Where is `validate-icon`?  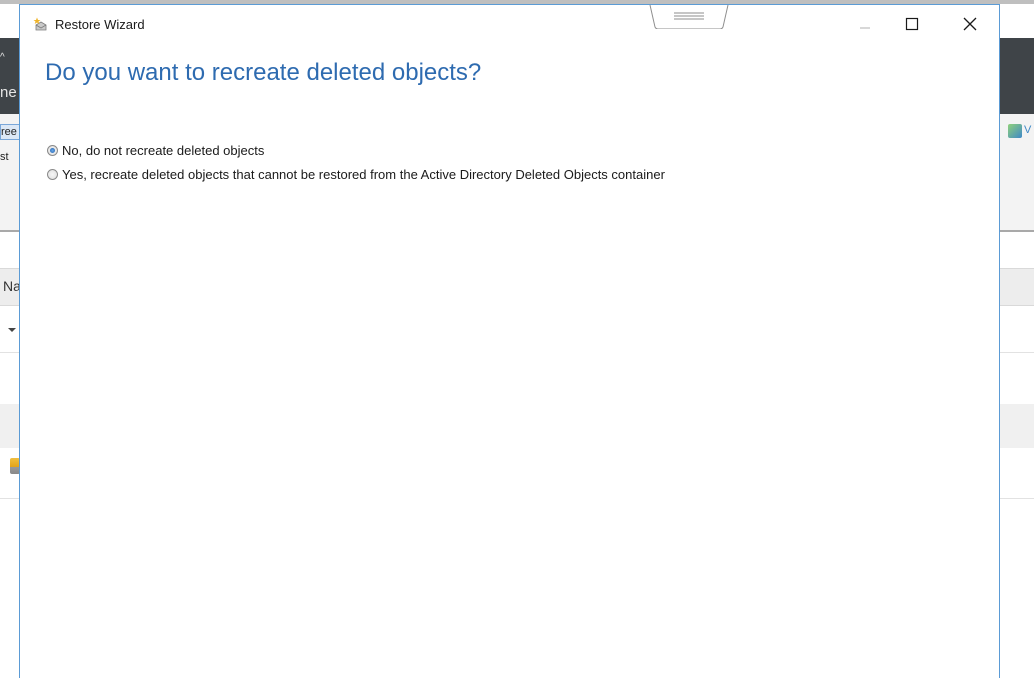 validate-icon is located at coordinates (1015, 131).